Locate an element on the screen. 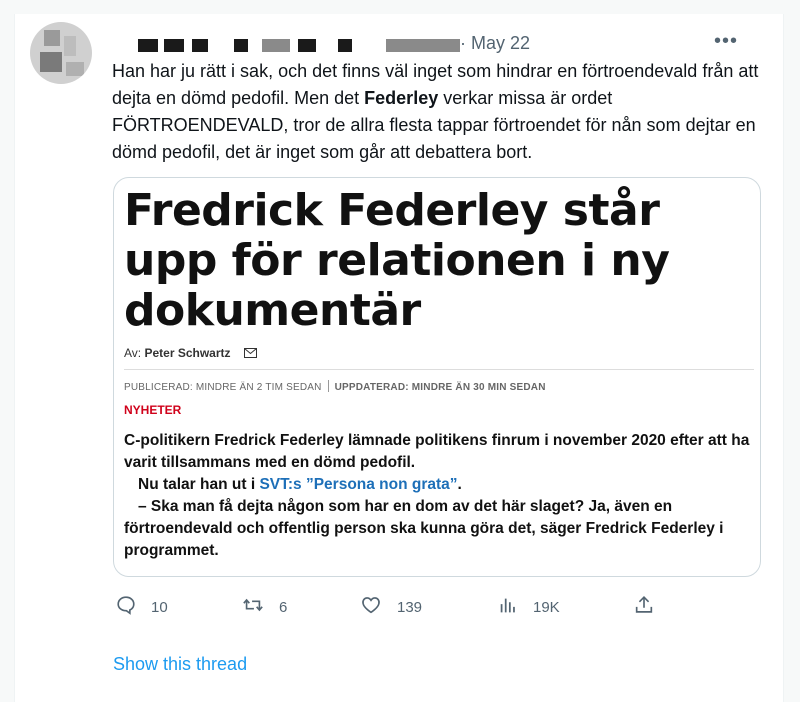 This screenshot has width=800, height=702. reply-count: 10 is located at coordinates (159, 607).